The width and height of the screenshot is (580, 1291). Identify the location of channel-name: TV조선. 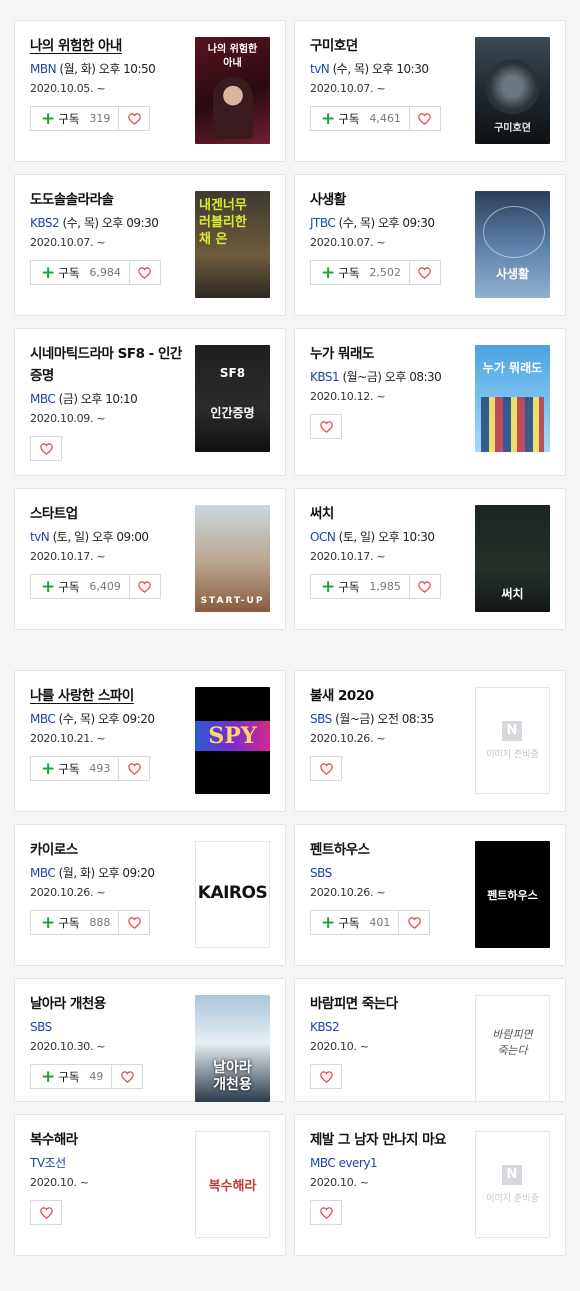
(48, 1163).